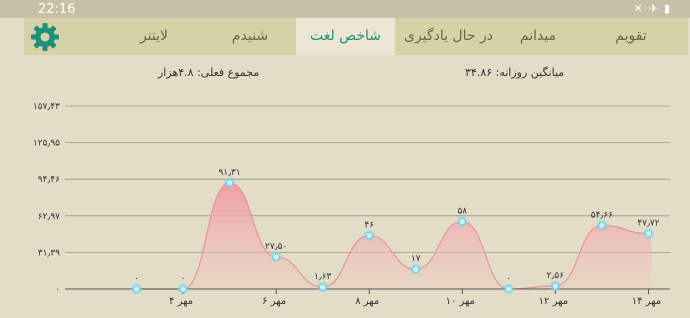 The width and height of the screenshot is (690, 318). I want to click on x-tick-label: ۴ مهر, so click(181, 301).